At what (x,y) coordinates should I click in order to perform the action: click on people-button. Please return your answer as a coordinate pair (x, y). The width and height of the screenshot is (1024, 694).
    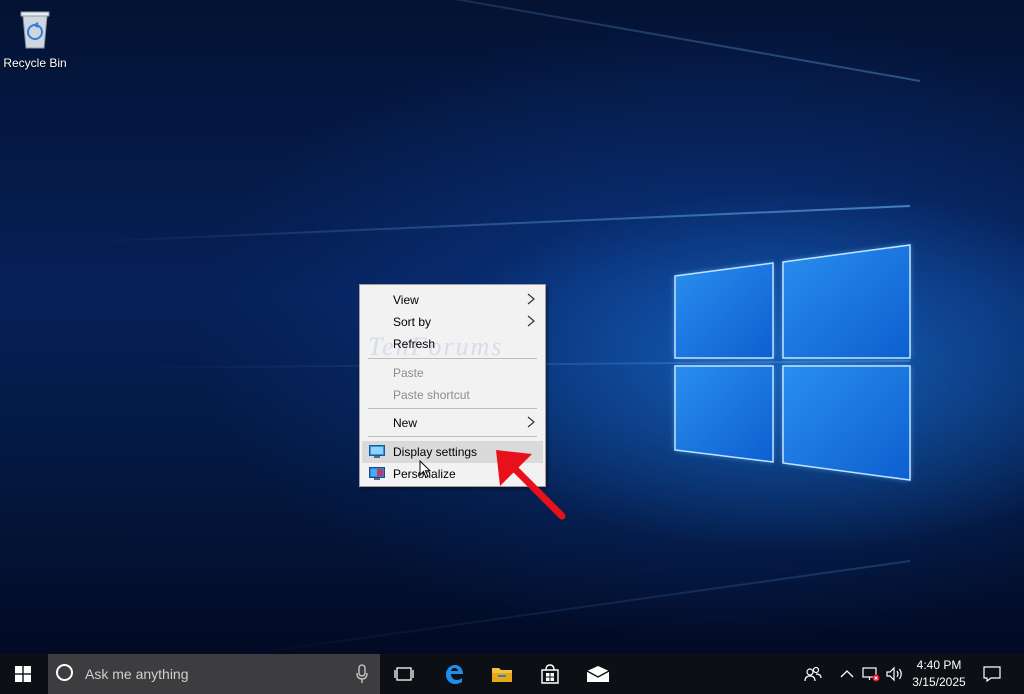
    Looking at the image, I should click on (813, 674).